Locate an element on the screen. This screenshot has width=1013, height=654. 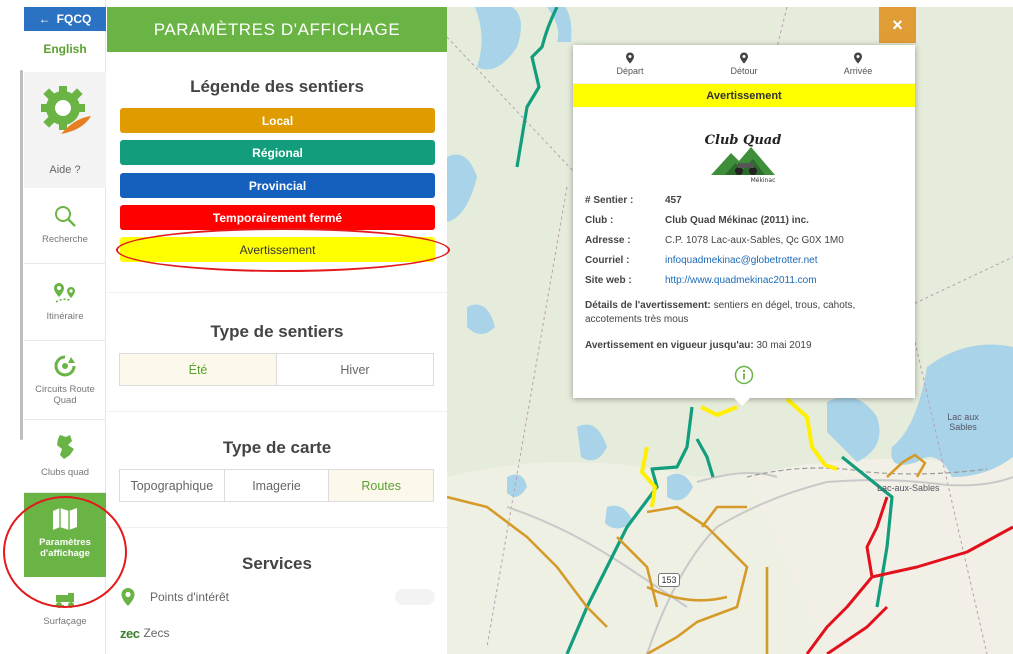
popup-warning-banner: Avertissement is located at coordinates (744, 95).